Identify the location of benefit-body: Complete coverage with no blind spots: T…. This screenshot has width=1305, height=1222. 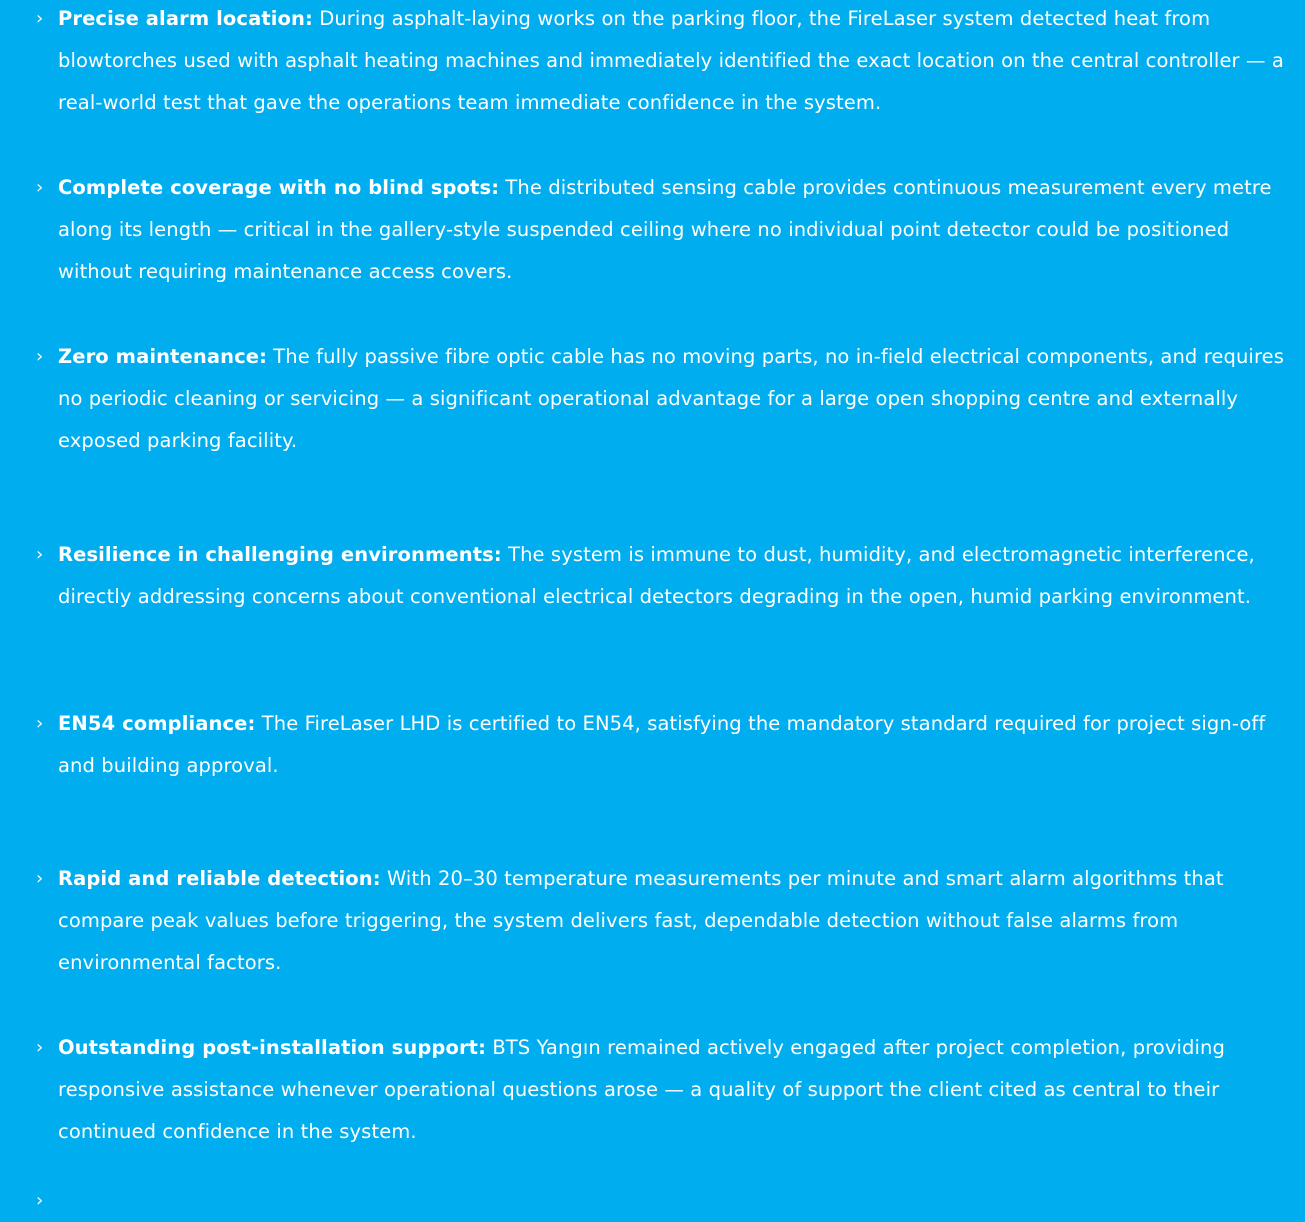
(678, 230).